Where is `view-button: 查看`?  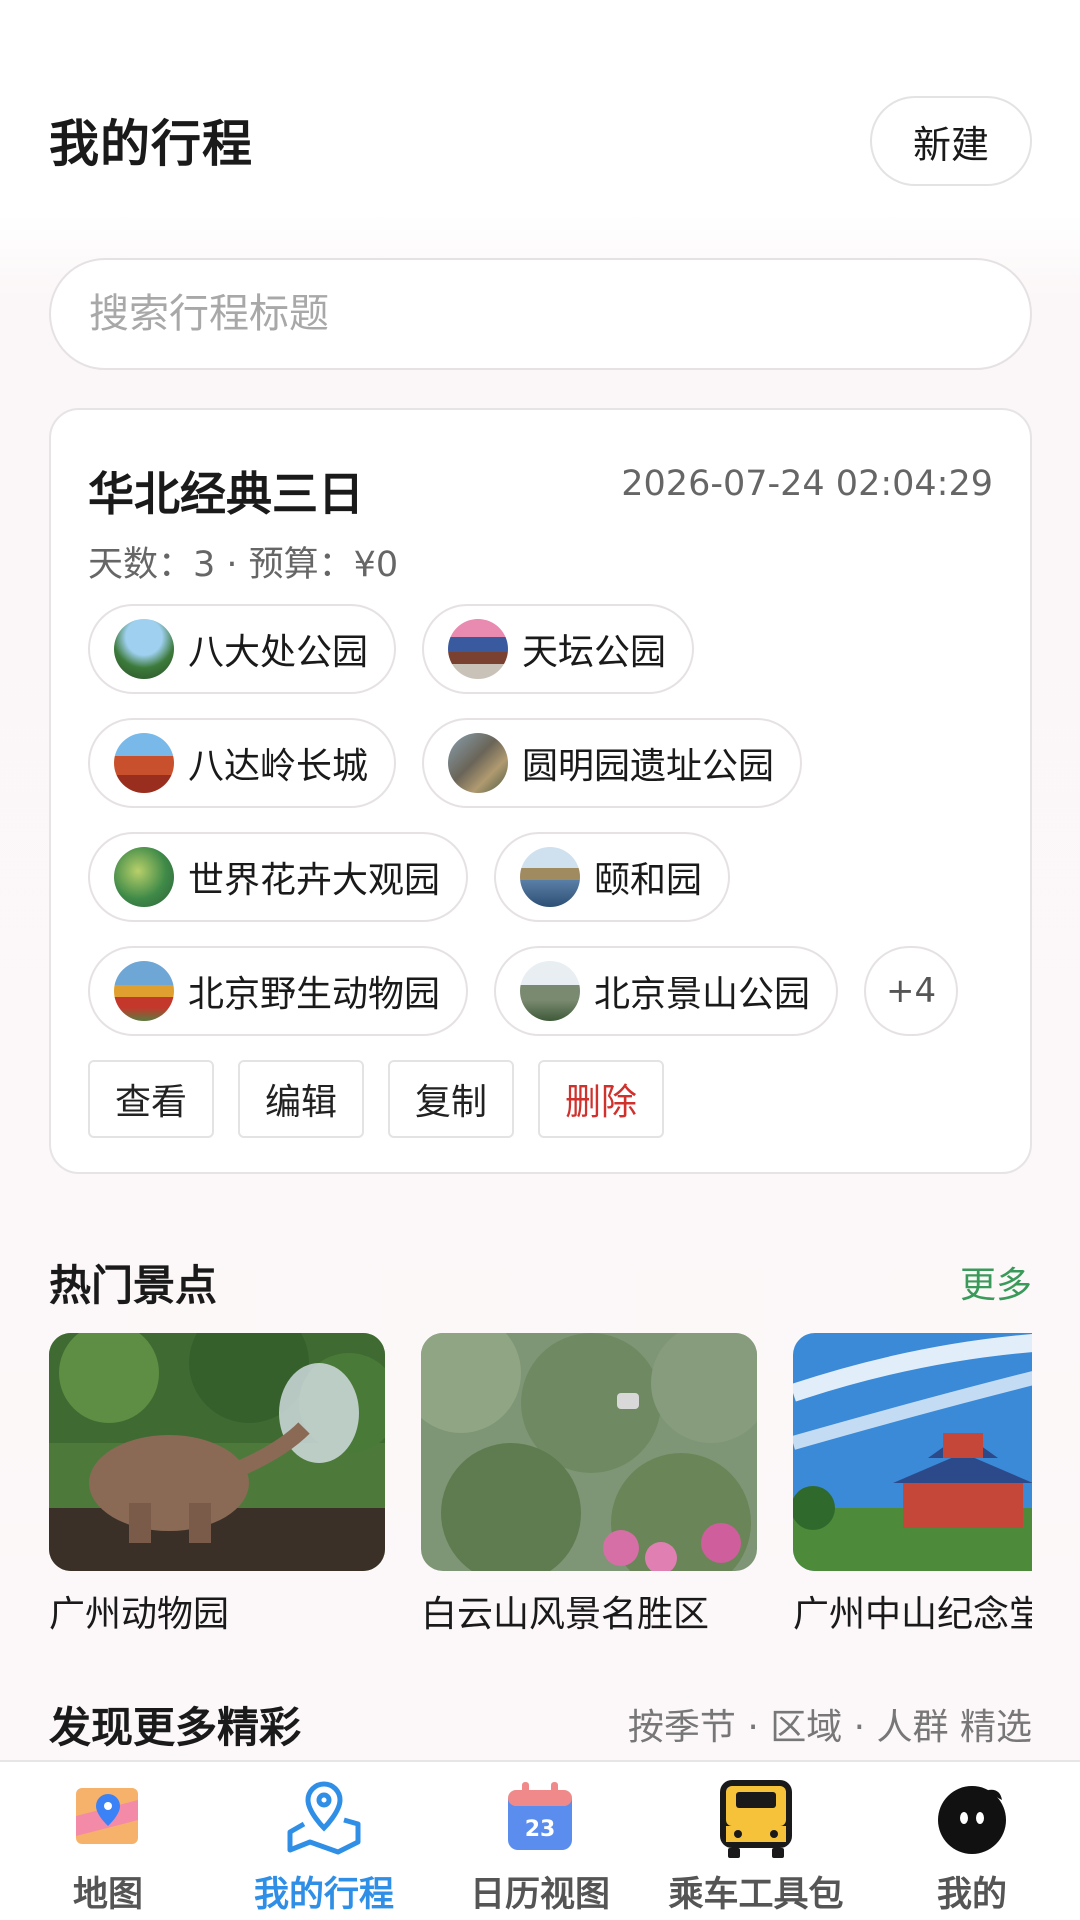
view-button: 查看 is located at coordinates (151, 1099).